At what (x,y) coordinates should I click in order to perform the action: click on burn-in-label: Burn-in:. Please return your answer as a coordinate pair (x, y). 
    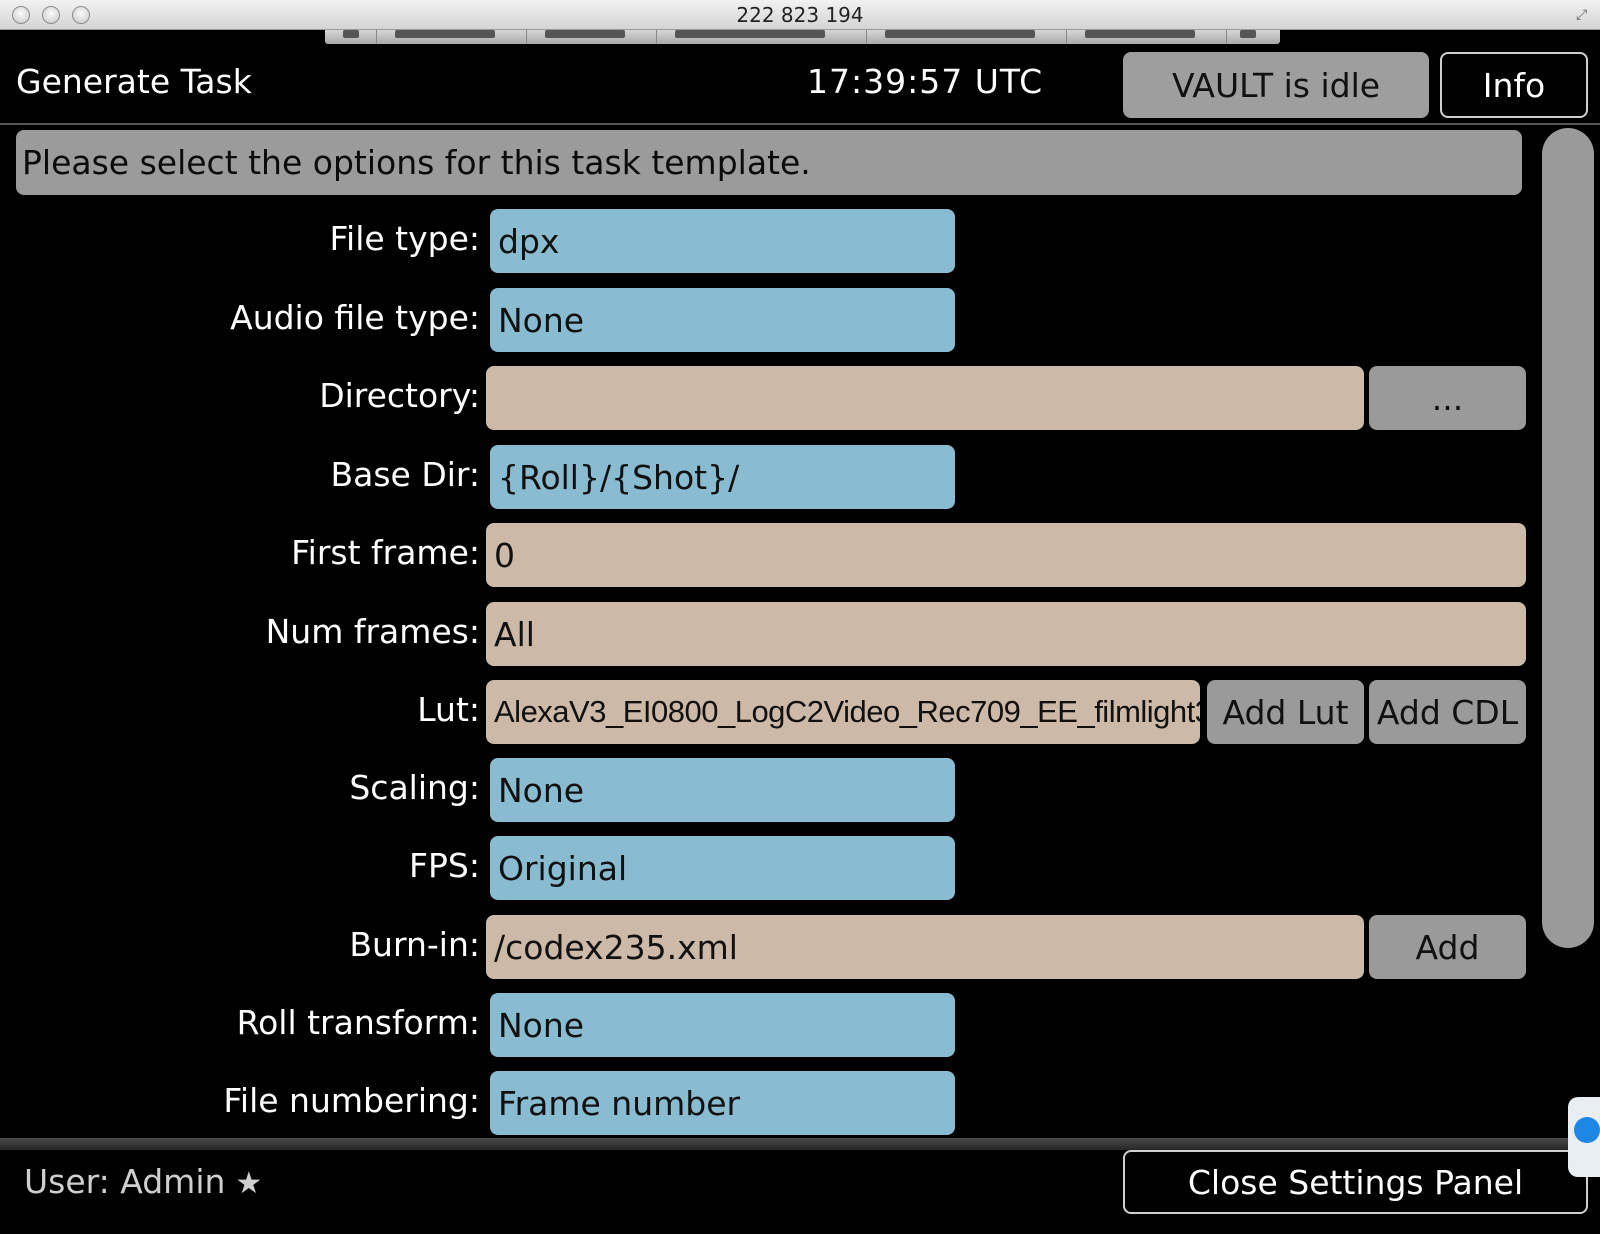
    Looking at the image, I should click on (414, 944).